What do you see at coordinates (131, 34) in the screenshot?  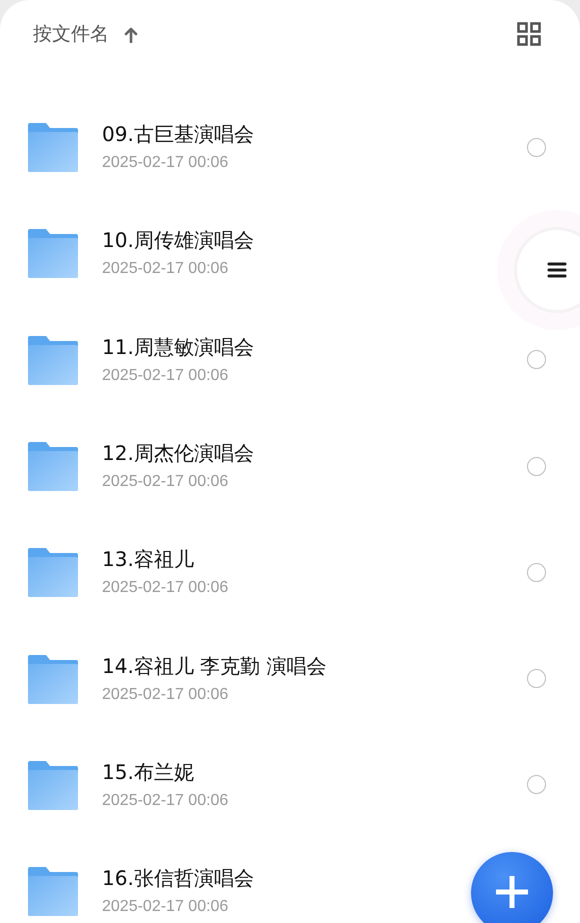 I see `arrow-icon` at bounding box center [131, 34].